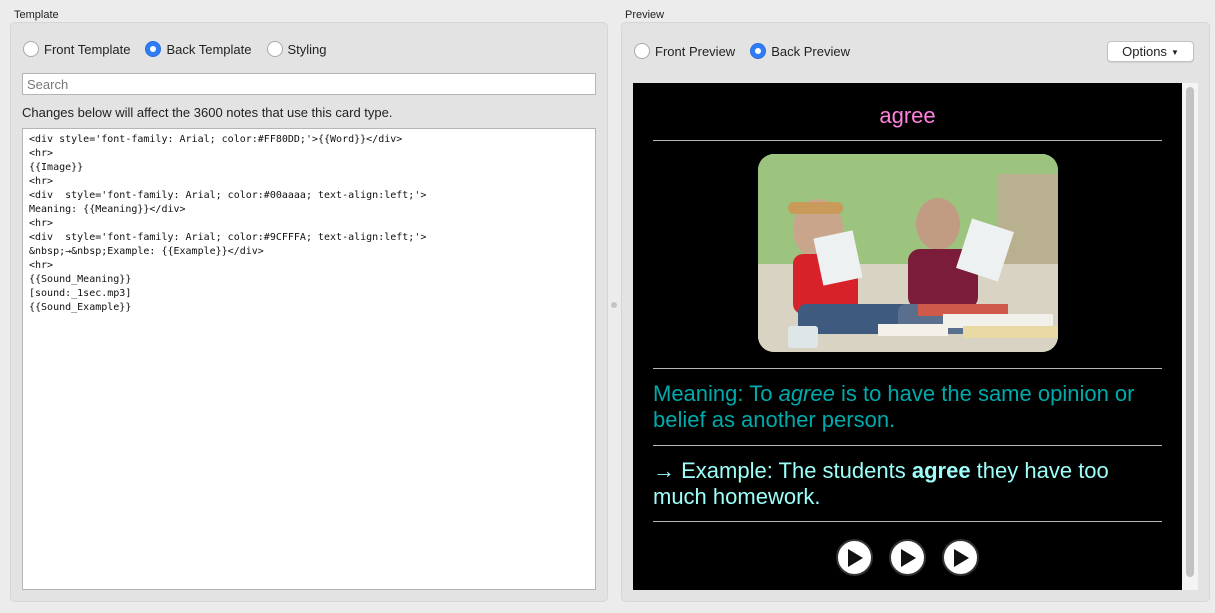 Image resolution: width=1215 pixels, height=613 pixels. What do you see at coordinates (614, 305) in the screenshot?
I see `splitter-handle` at bounding box center [614, 305].